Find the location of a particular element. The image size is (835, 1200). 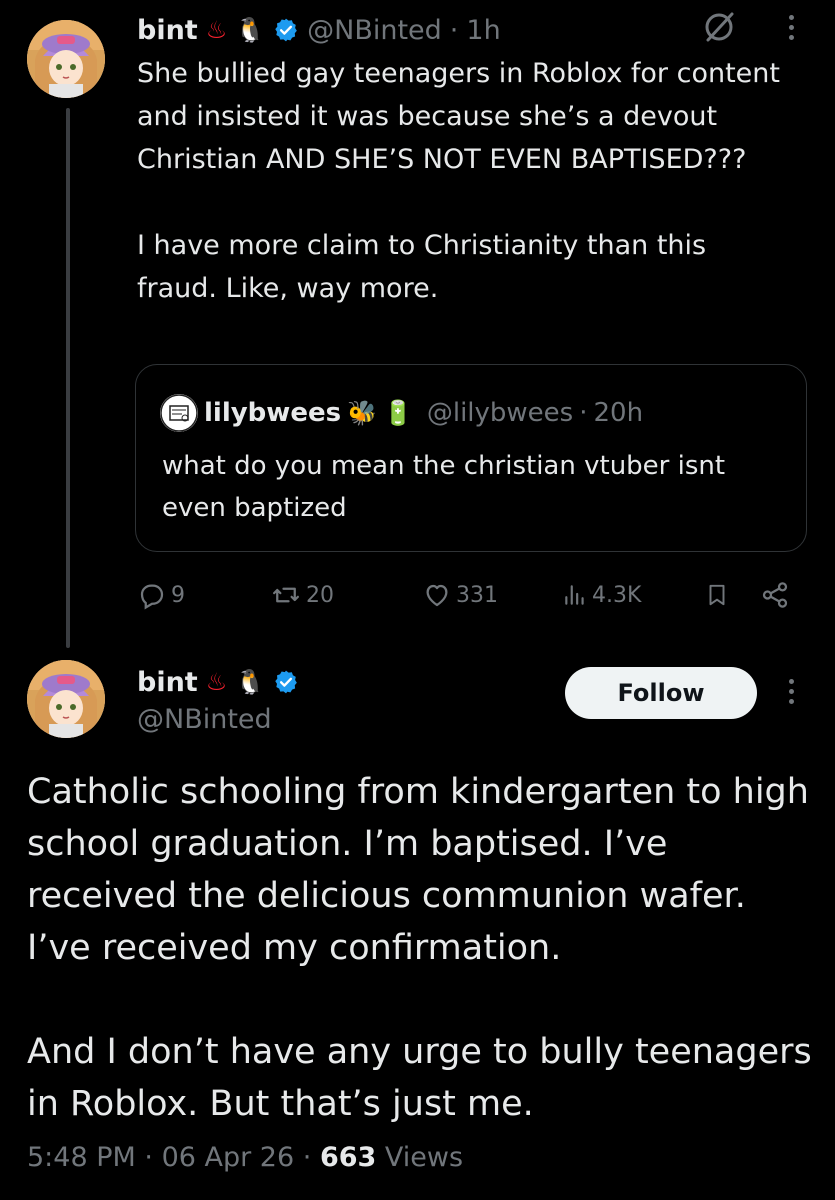

views-label: Views is located at coordinates (424, 1157).